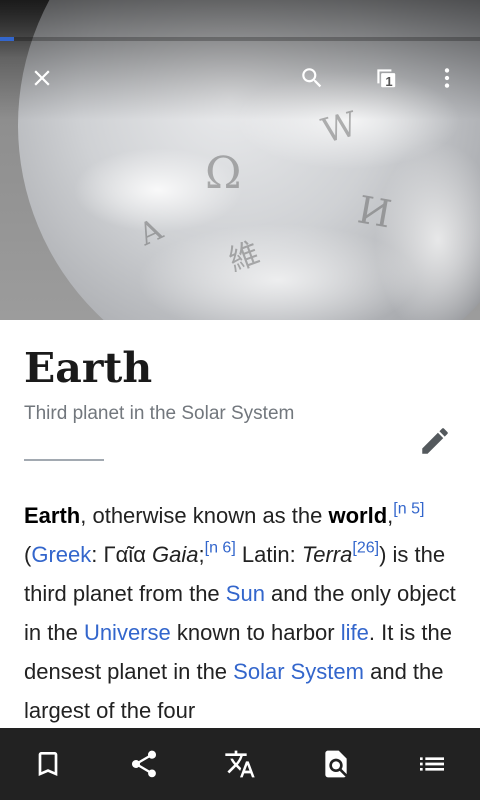 This screenshot has height=800, width=480. Describe the element at coordinates (88, 368) in the screenshot. I see `page-title: Earth` at that location.